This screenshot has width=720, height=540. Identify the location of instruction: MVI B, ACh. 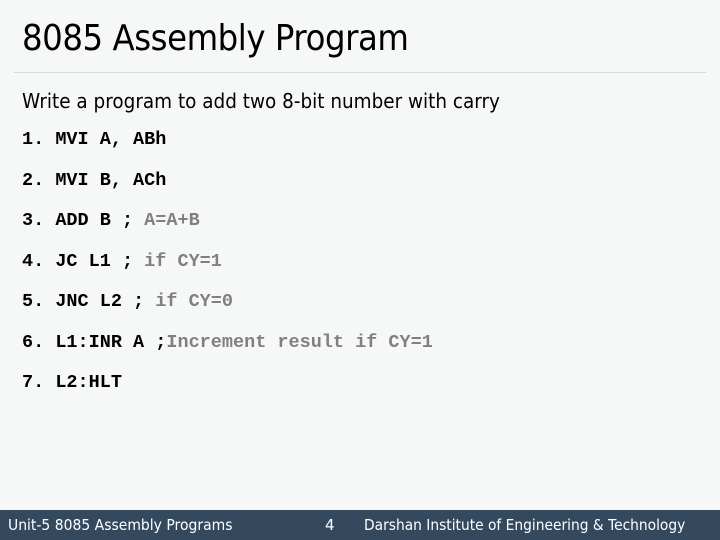
(111, 180).